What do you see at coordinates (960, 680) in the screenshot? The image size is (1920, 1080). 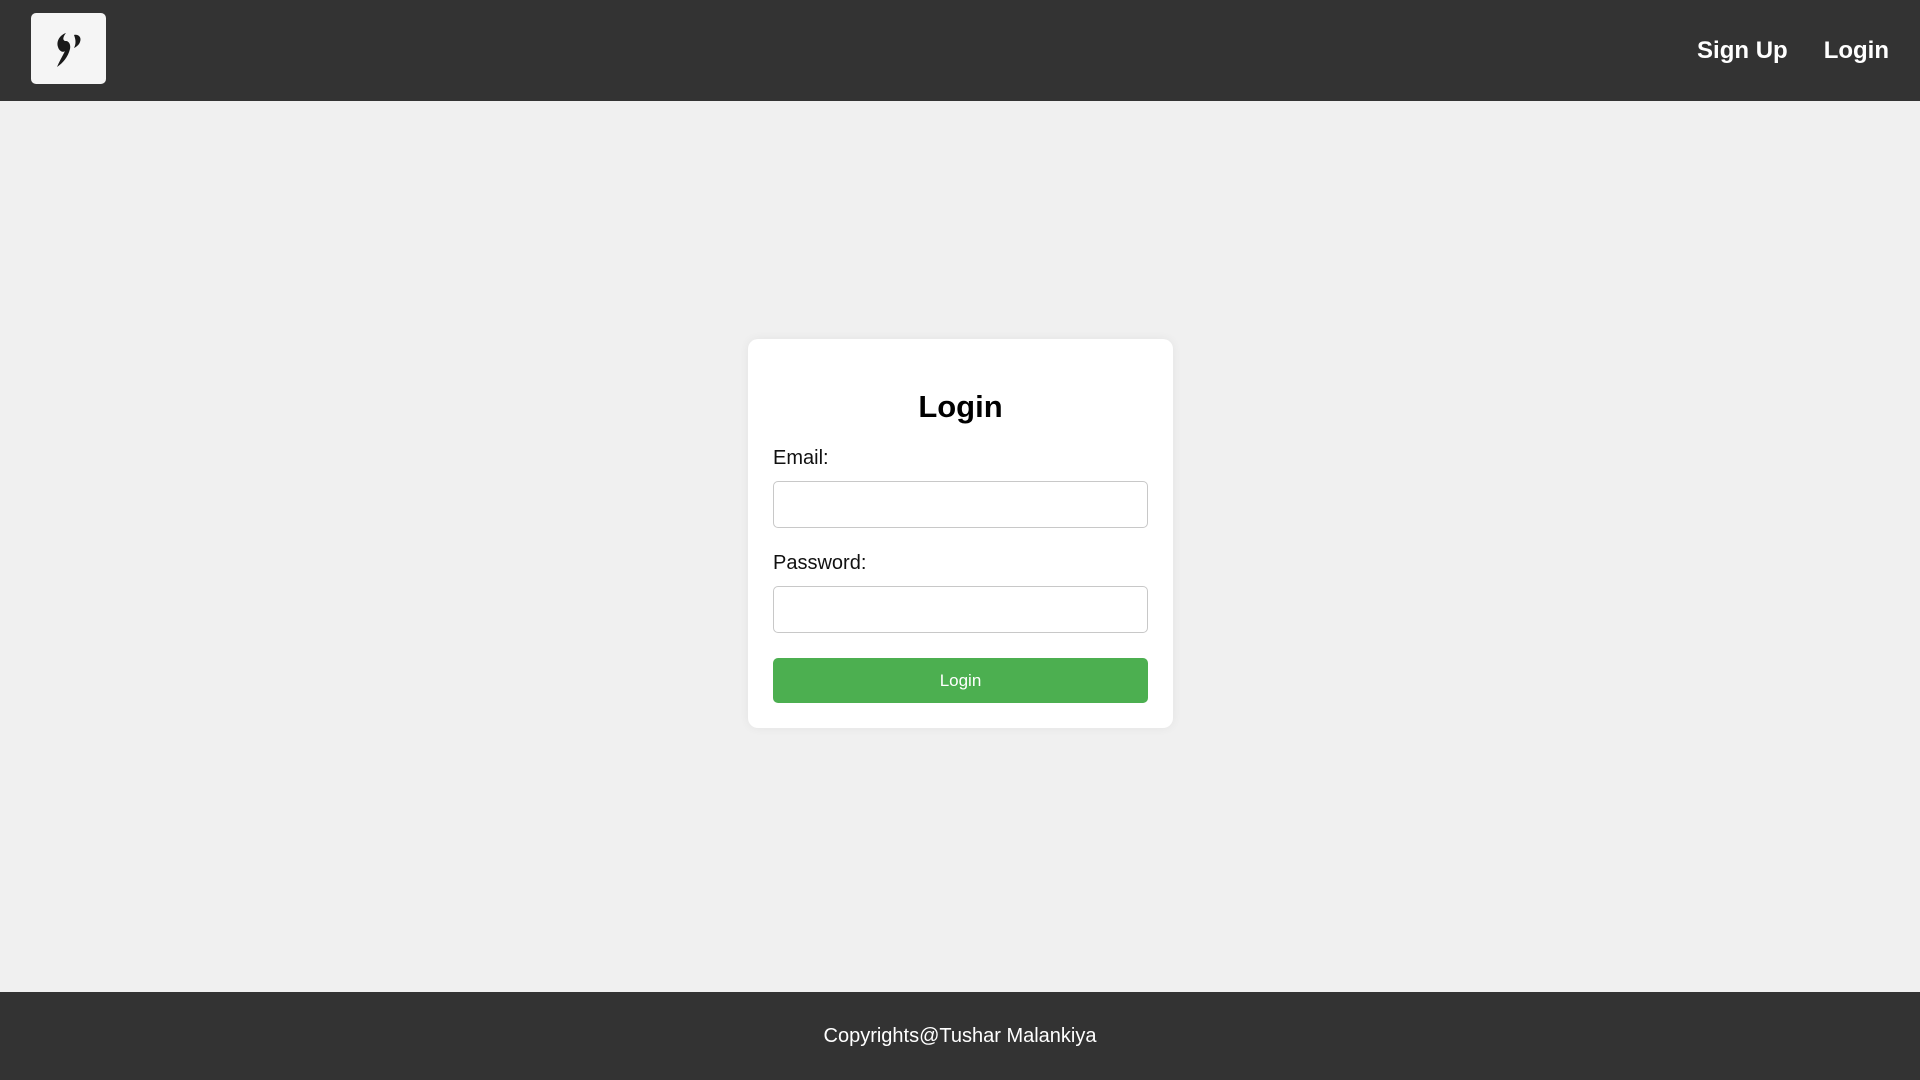 I see `login-submit-button: Login` at bounding box center [960, 680].